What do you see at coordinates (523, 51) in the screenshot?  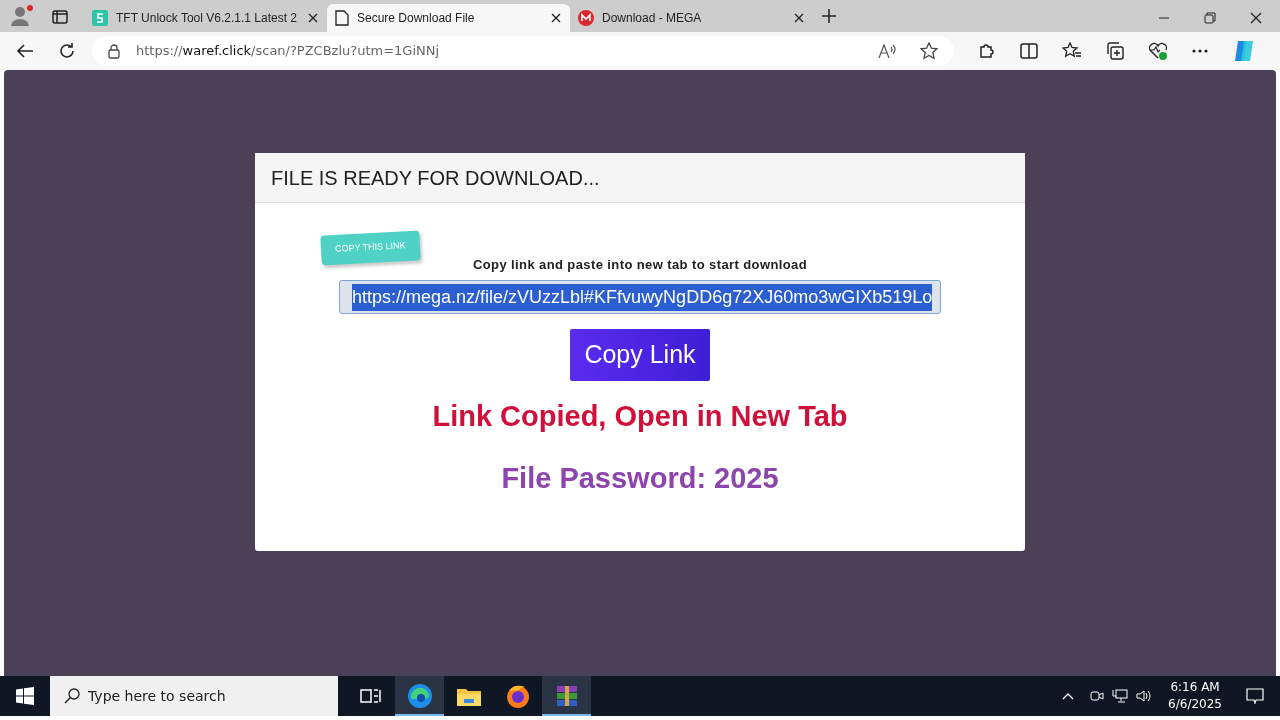 I see `address-bar: https://waref.click/scan/?PZCBzlu?utm=1GiNNj` at bounding box center [523, 51].